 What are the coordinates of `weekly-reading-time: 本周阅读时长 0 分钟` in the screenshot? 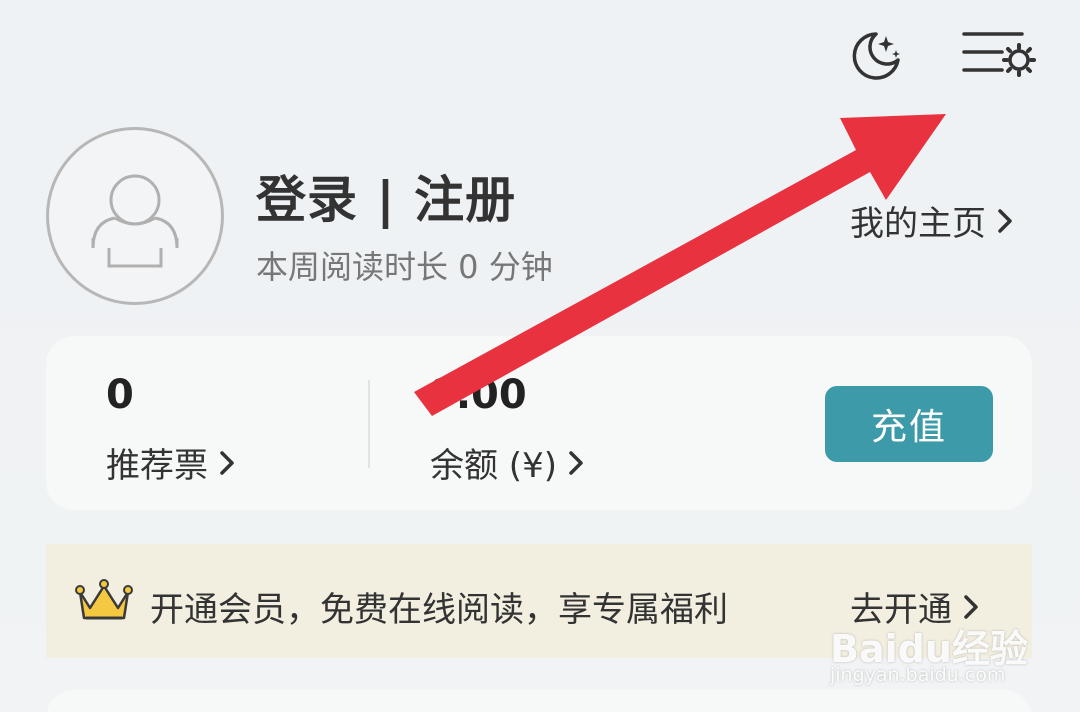 It's located at (404, 267).